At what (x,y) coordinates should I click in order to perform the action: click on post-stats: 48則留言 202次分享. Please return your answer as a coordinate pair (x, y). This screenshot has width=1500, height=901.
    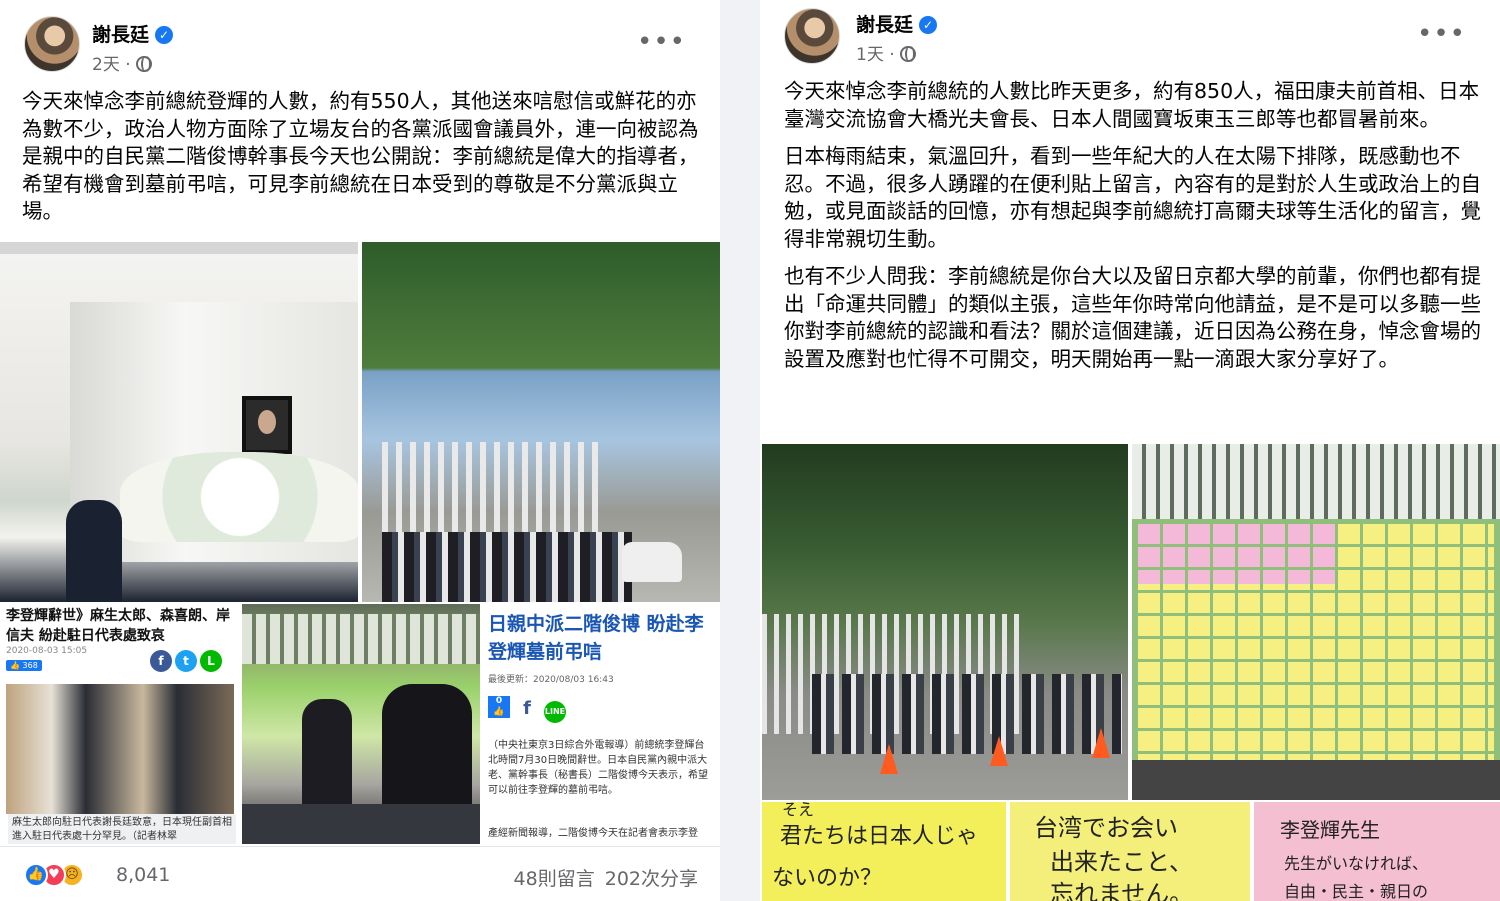
    Looking at the image, I should click on (601, 877).